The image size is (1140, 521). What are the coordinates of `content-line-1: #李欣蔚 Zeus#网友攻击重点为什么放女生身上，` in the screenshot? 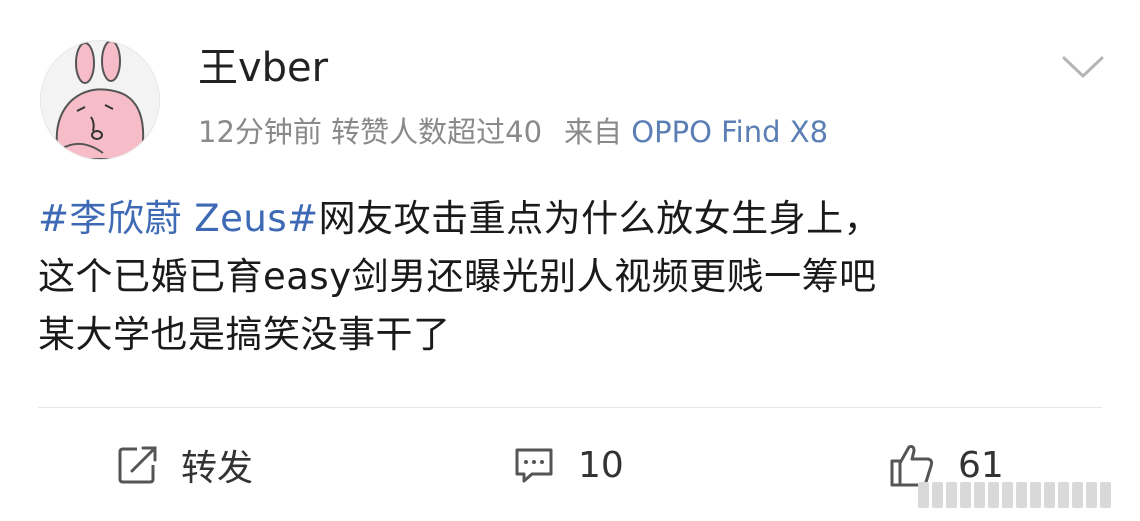 It's located at (578, 219).